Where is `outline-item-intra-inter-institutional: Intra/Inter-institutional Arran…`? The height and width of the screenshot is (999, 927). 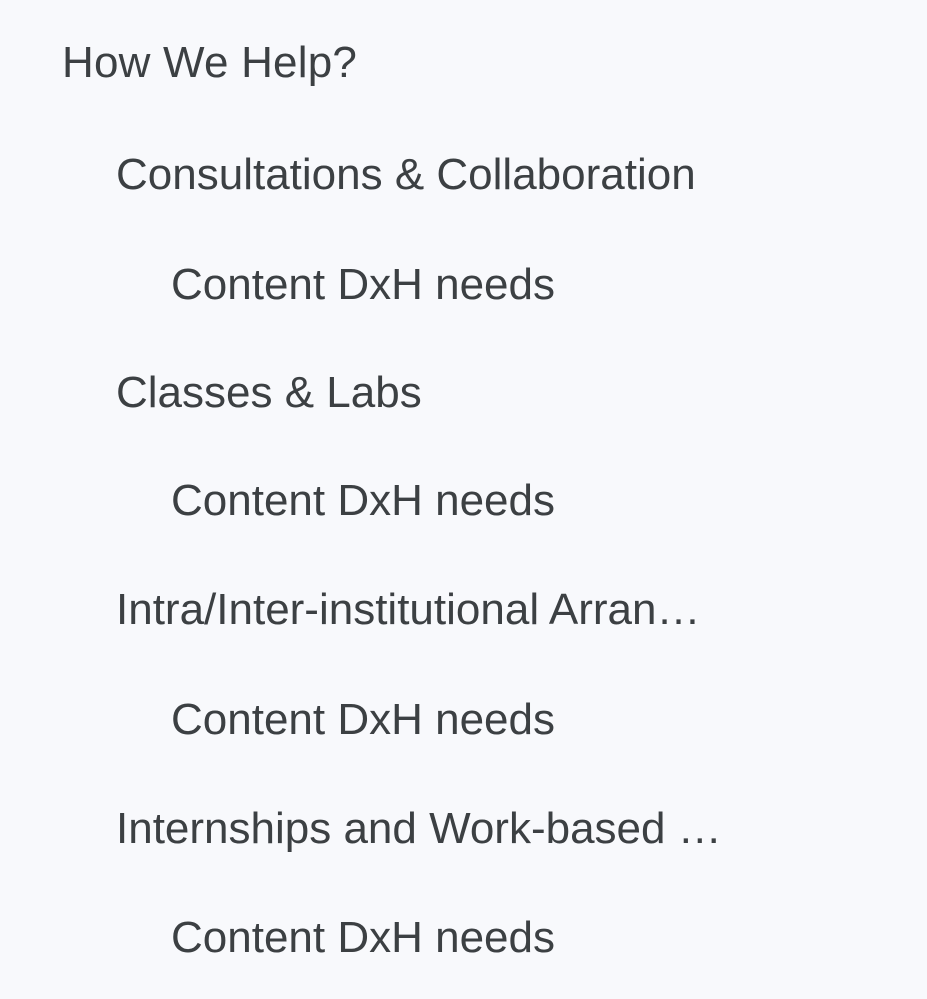 outline-item-intra-inter-institutional: Intra/Inter-institutional Arran… is located at coordinates (443, 610).